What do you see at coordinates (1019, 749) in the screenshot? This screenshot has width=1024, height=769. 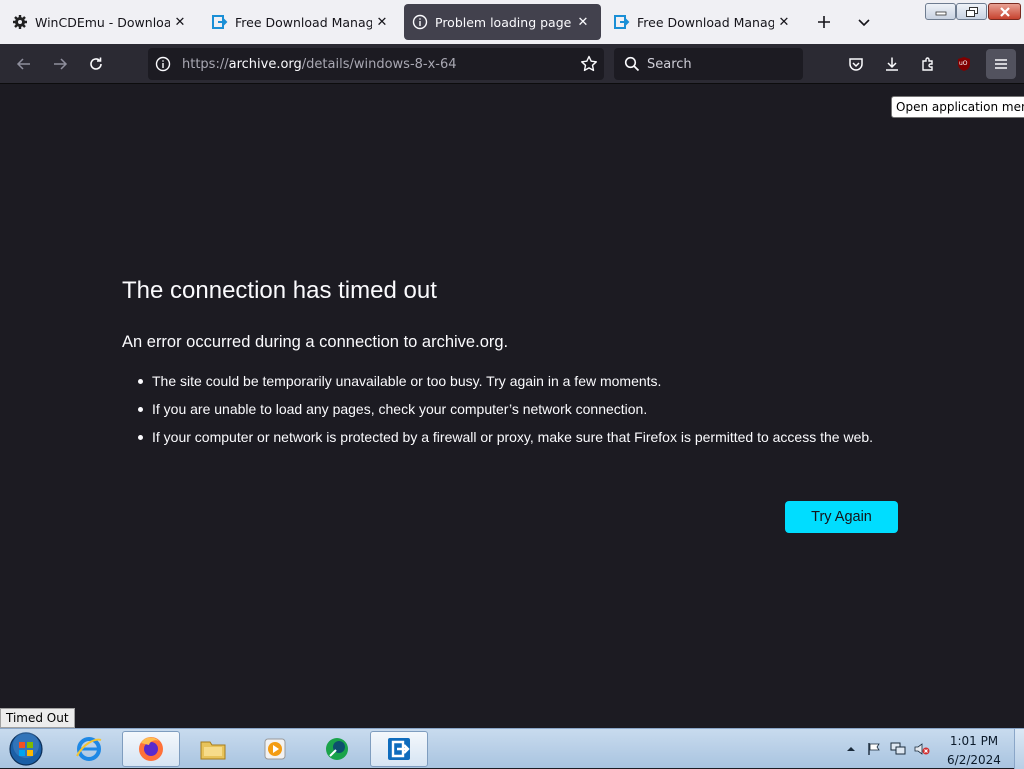 I see `show-desktop-button` at bounding box center [1019, 749].